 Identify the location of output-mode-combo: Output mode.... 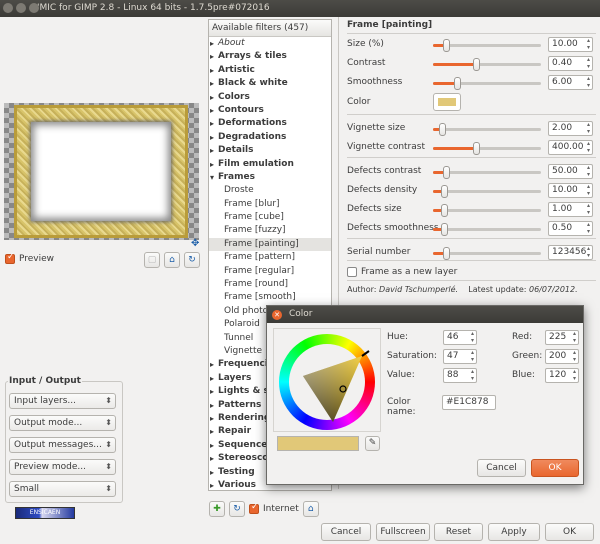
(62, 423).